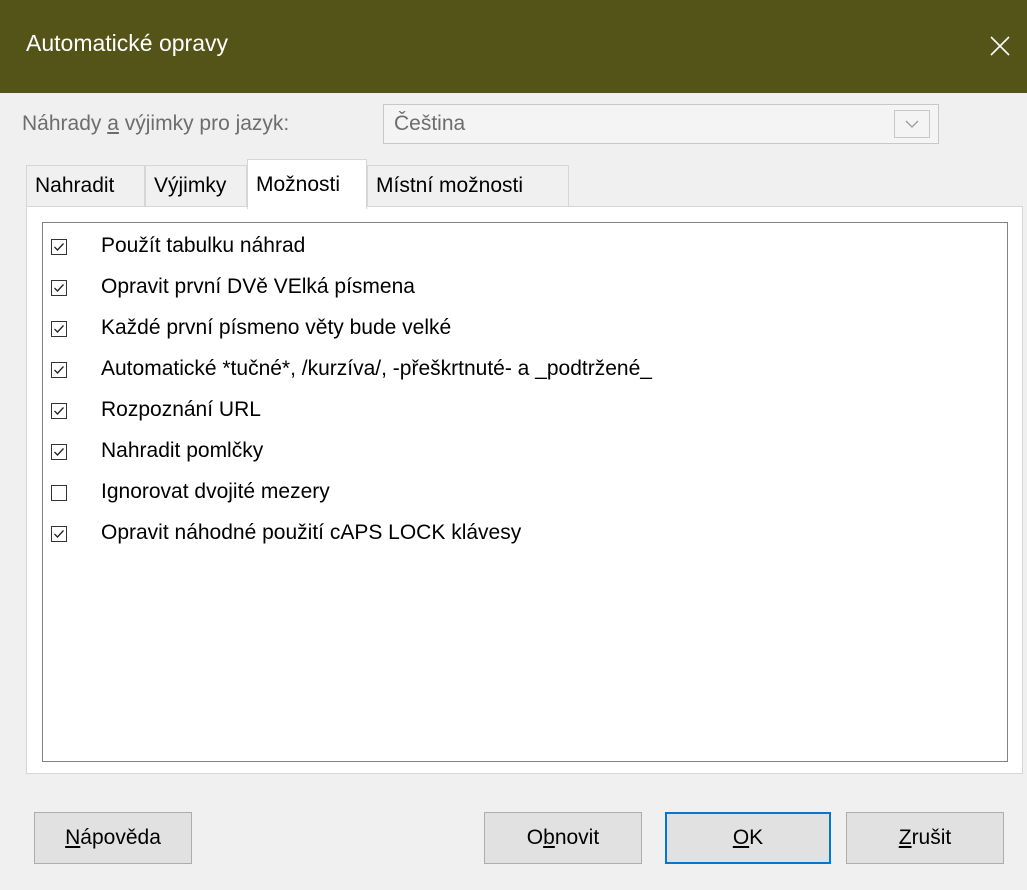 This screenshot has width=1027, height=890. I want to click on close-icon, so click(1000, 46).